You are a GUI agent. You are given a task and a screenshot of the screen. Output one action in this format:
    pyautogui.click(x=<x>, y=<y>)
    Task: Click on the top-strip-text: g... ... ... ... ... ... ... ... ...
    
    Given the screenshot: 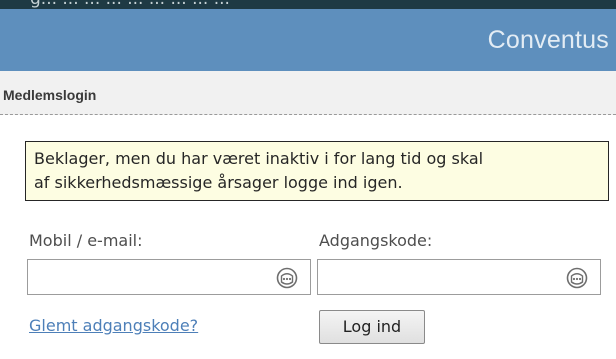 What is the action you would take?
    pyautogui.click(x=130, y=4)
    